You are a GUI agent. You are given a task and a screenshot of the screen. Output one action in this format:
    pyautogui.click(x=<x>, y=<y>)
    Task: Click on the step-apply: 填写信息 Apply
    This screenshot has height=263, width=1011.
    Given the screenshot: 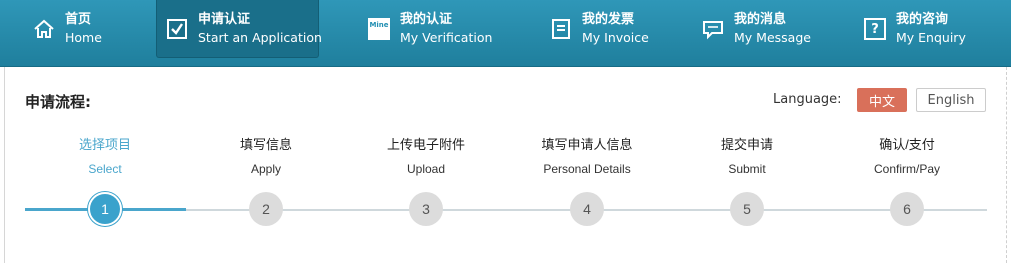 What is the action you would take?
    pyautogui.click(x=266, y=156)
    